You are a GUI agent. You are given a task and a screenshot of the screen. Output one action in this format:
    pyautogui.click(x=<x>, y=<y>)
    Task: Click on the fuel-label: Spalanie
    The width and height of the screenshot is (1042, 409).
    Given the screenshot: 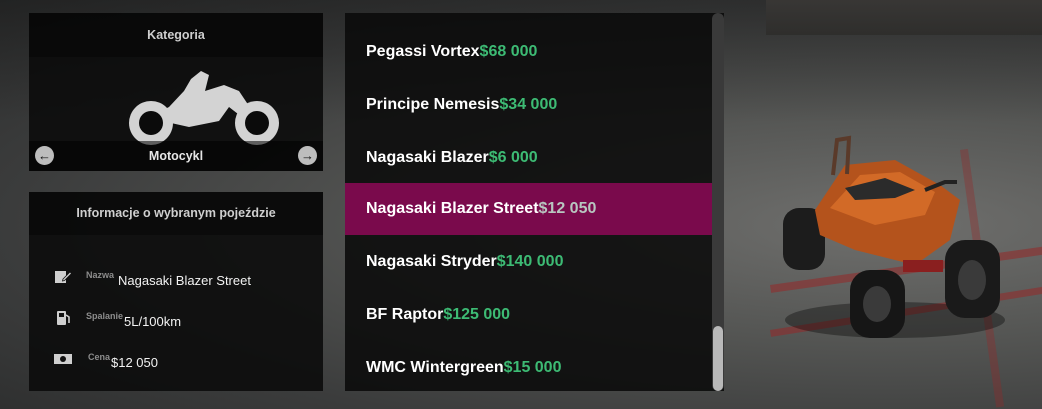 What is the action you would take?
    pyautogui.click(x=105, y=316)
    